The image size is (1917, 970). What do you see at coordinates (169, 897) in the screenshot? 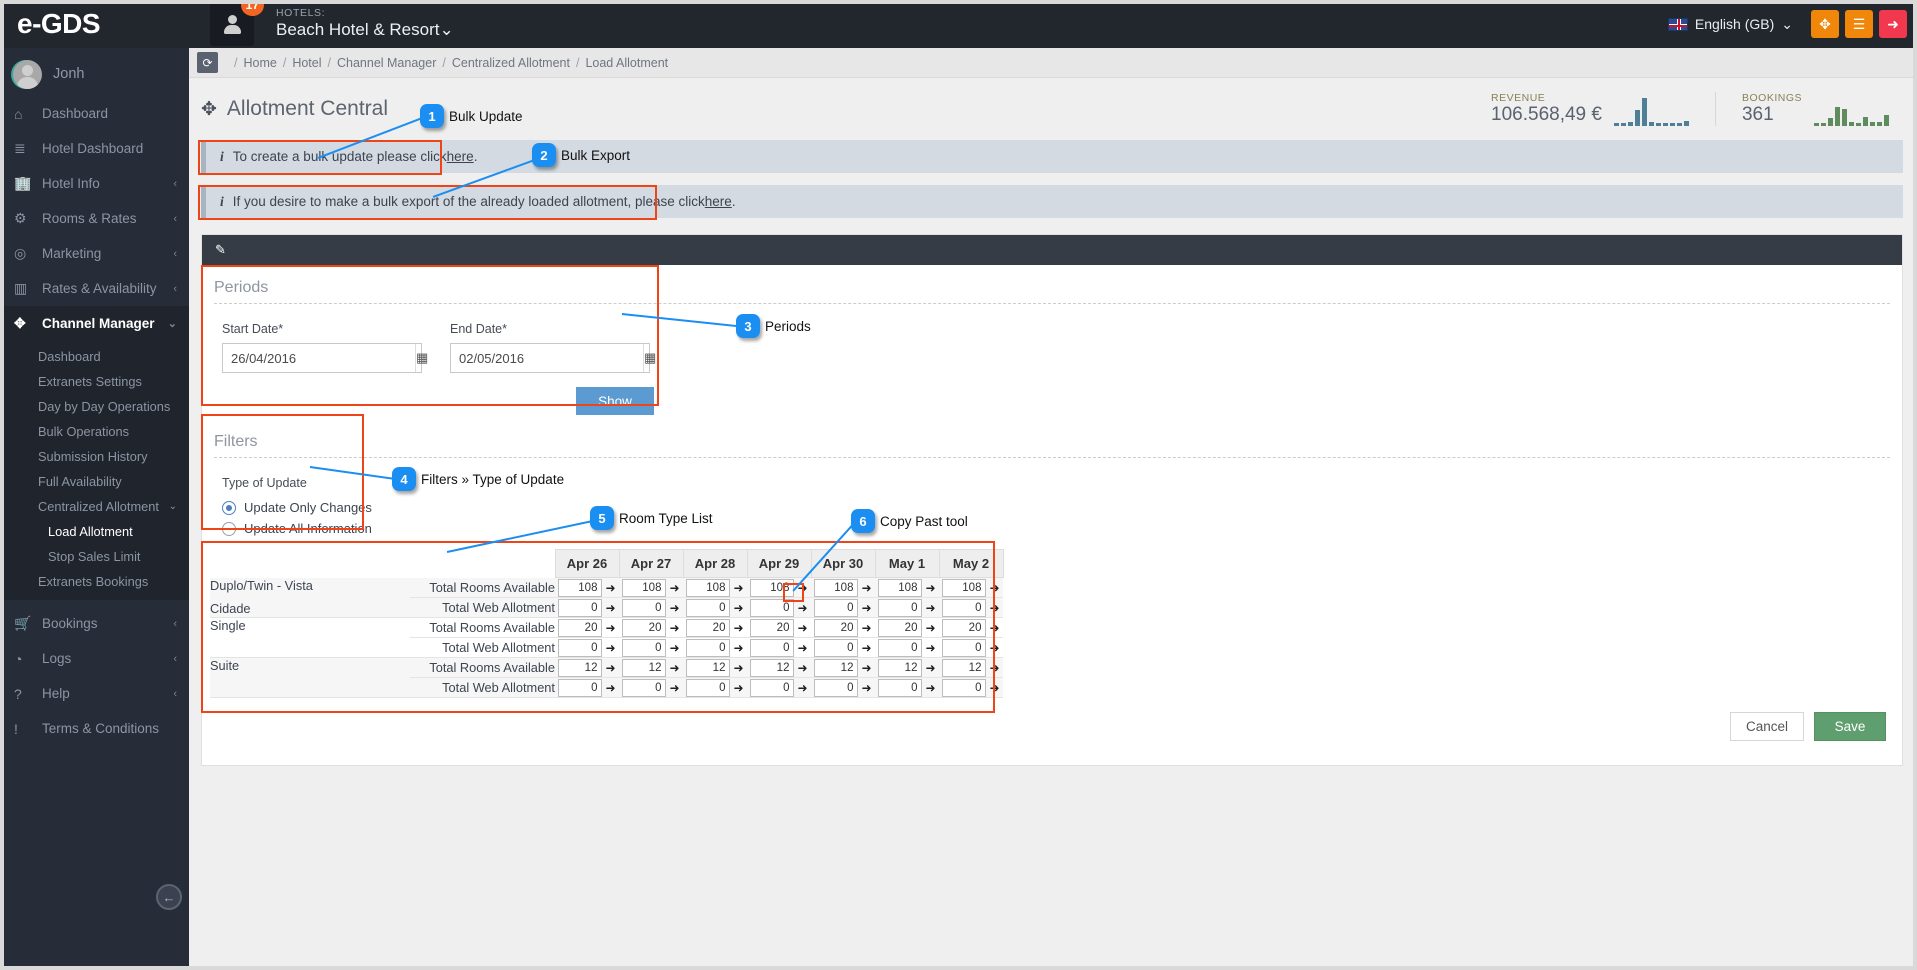
I see `sidebar-collapse-button: ←` at bounding box center [169, 897].